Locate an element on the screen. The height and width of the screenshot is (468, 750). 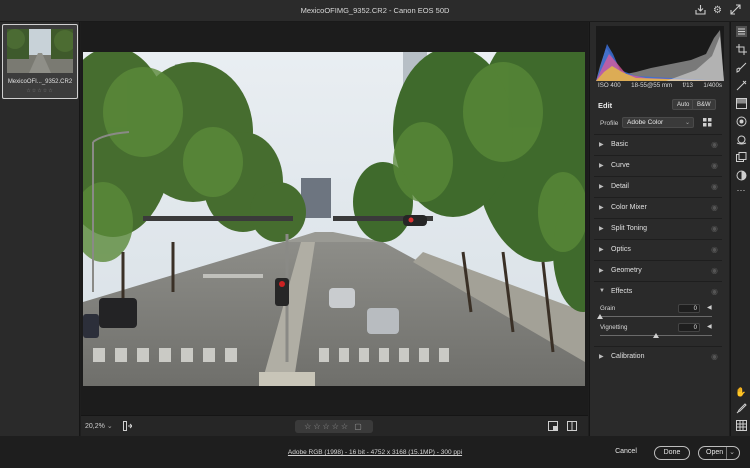
thumbnail-image is located at coordinates (40, 51).